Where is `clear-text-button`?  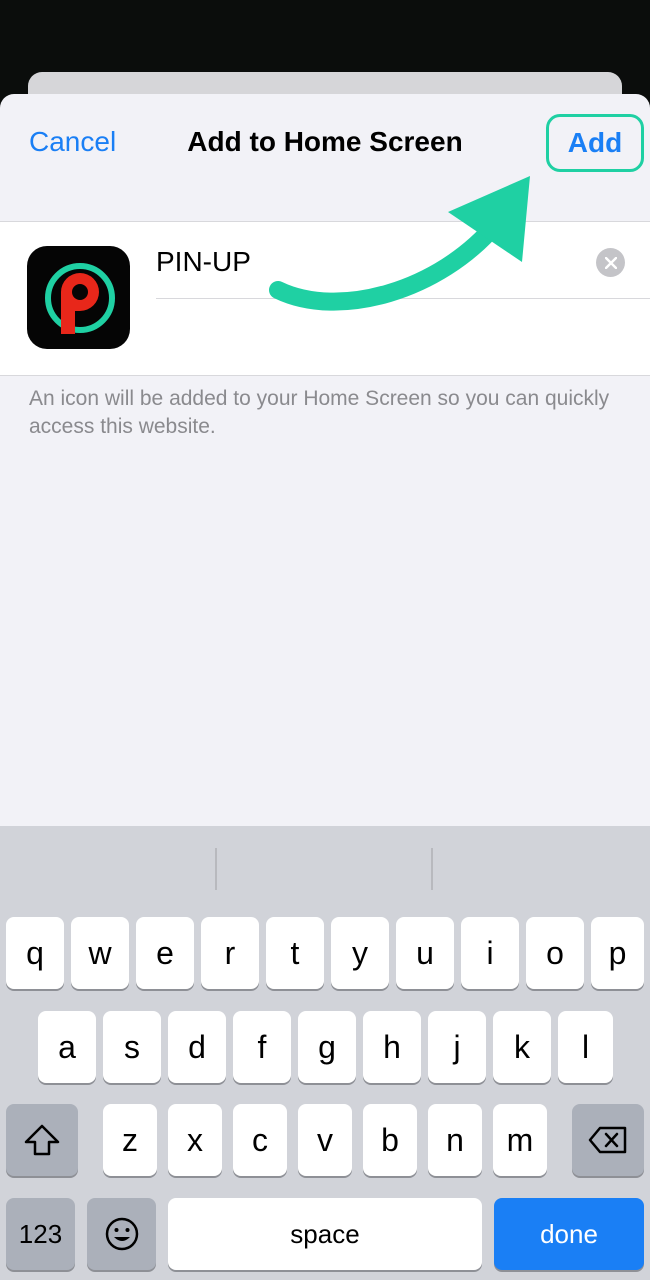 clear-text-button is located at coordinates (610, 262).